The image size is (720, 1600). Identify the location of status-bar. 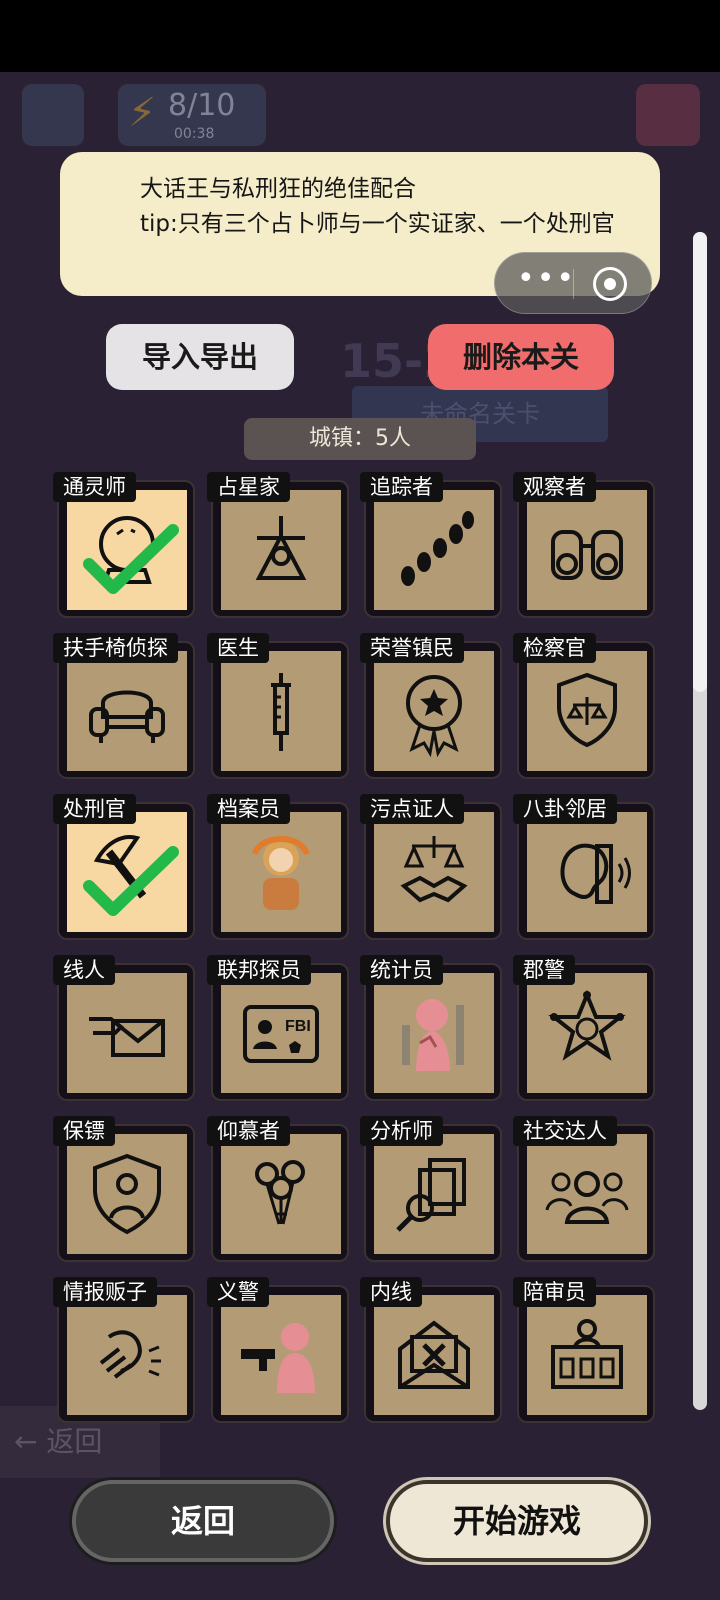
(360, 36).